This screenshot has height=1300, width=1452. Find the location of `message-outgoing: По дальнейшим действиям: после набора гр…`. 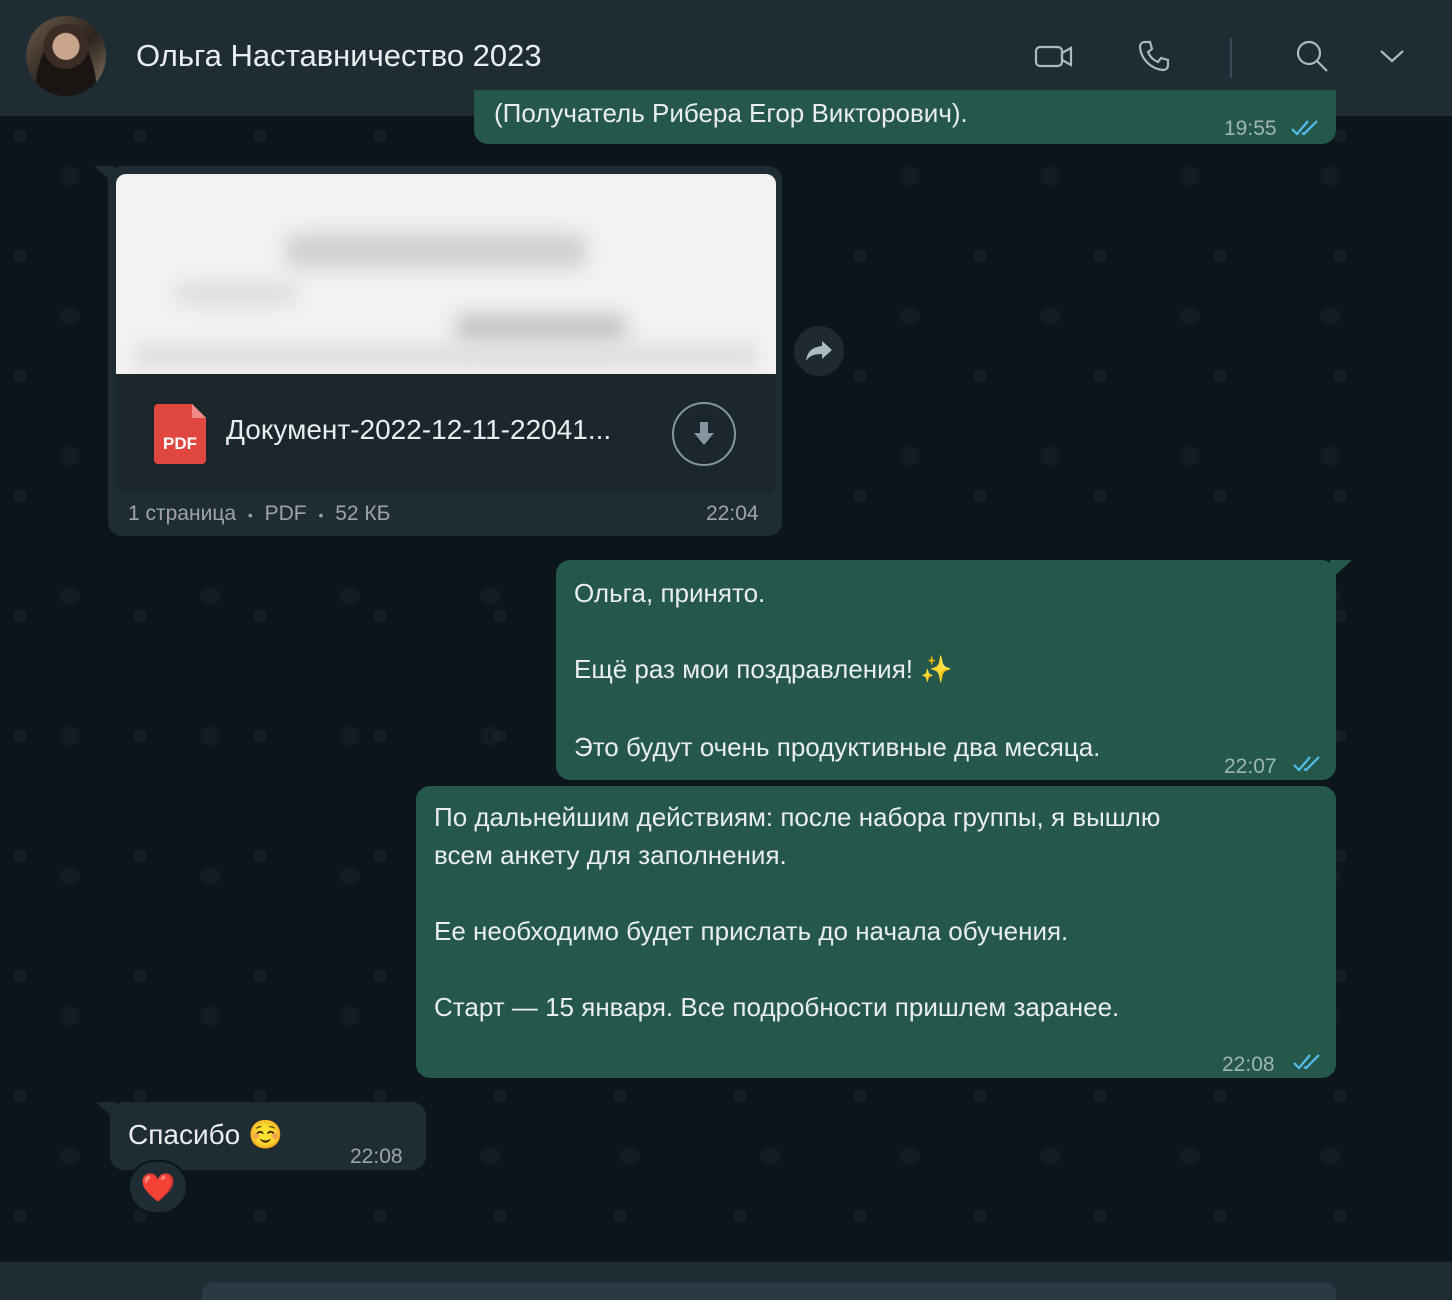

message-outgoing: По дальнейшим действиям: после набора гр… is located at coordinates (876, 932).